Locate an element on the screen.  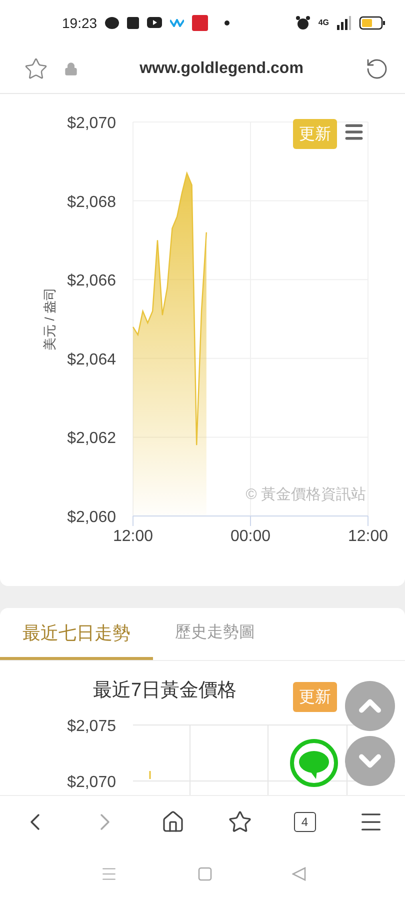
x-tick-label: 00:00 is located at coordinates (250, 536).